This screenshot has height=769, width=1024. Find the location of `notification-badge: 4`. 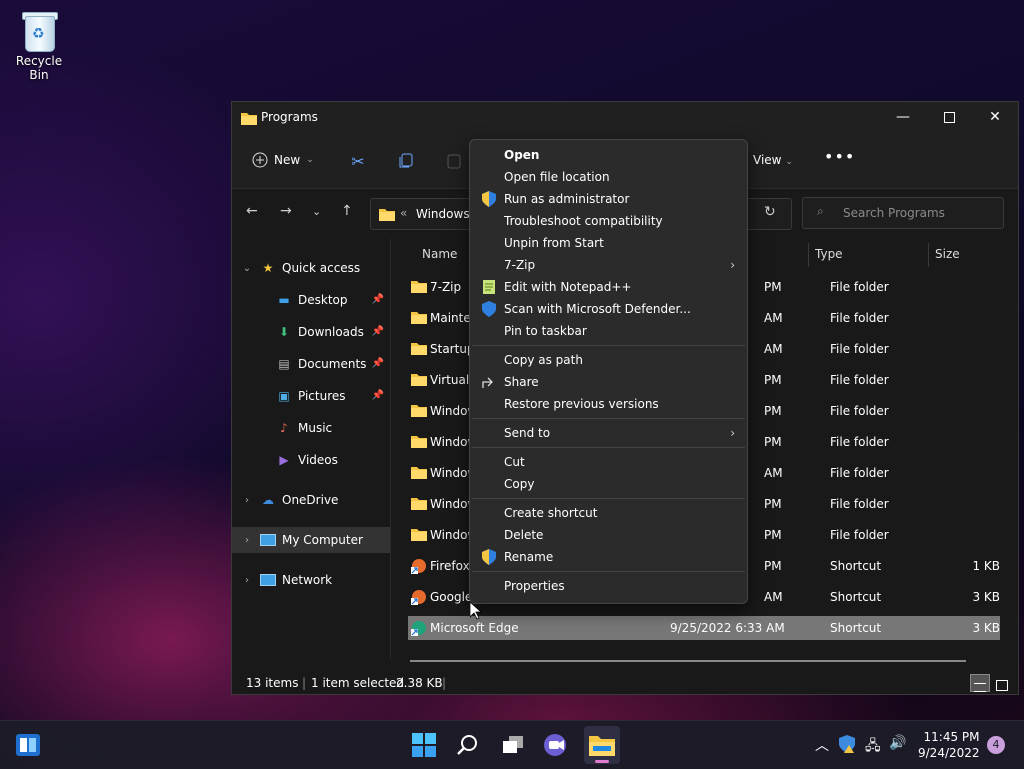

notification-badge: 4 is located at coordinates (996, 745).